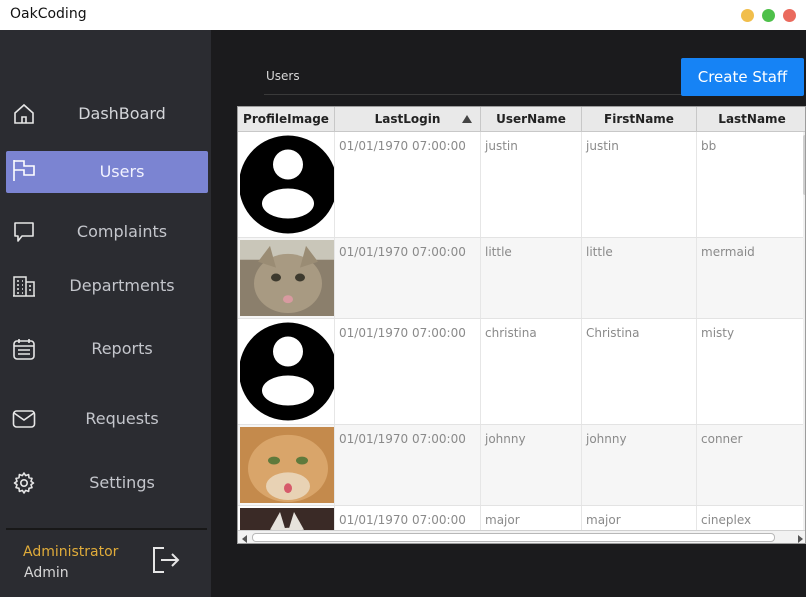 The image size is (806, 597). I want to click on column-header-lastlogin: LastLogin, so click(408, 119).